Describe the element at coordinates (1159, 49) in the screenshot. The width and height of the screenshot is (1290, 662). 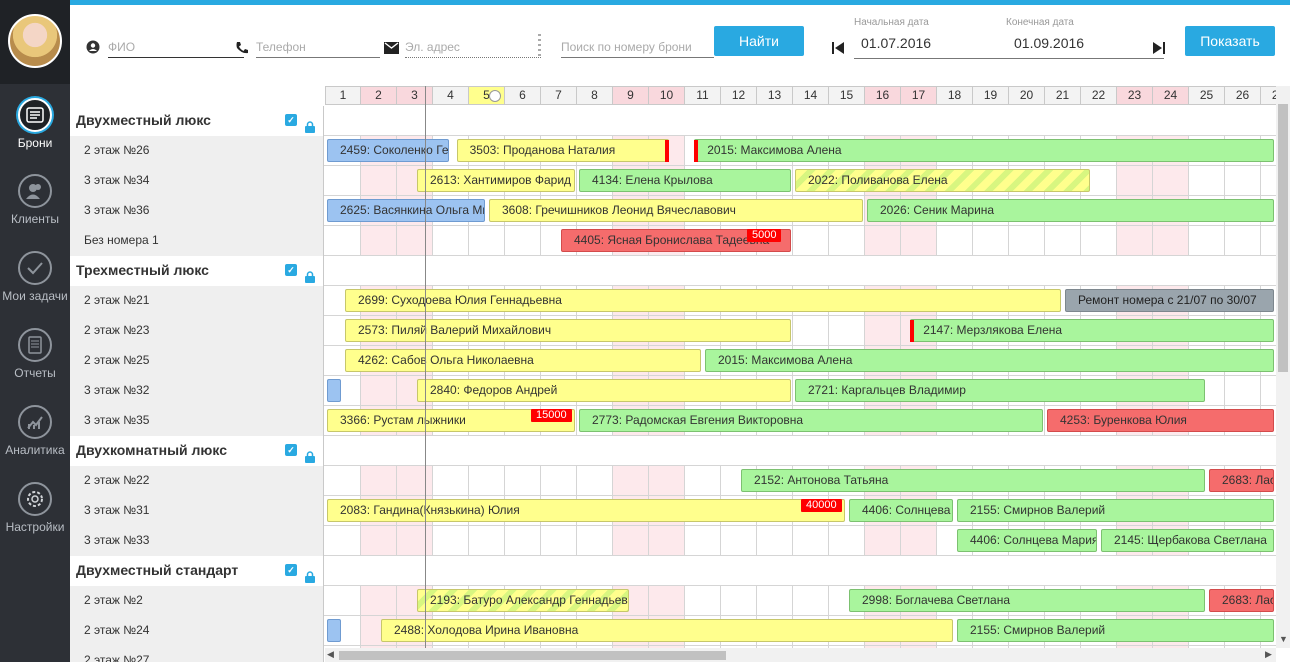
I see `skip-next-icon` at that location.